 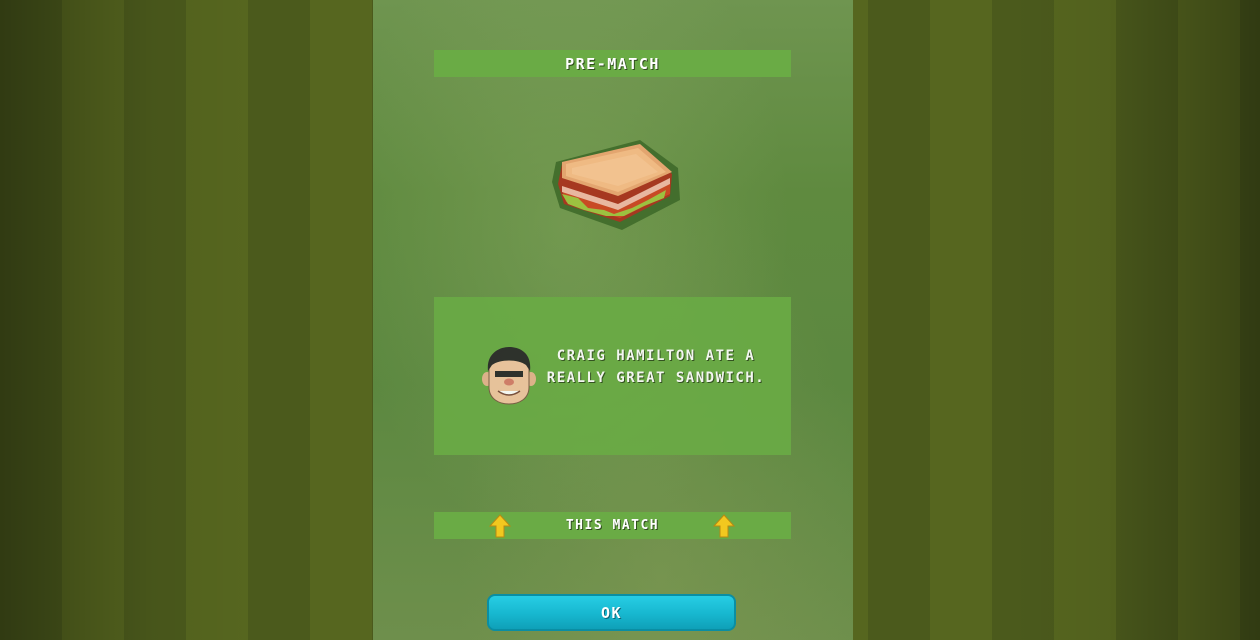 I want to click on this-match-label: THIS MATCH, so click(x=612, y=525).